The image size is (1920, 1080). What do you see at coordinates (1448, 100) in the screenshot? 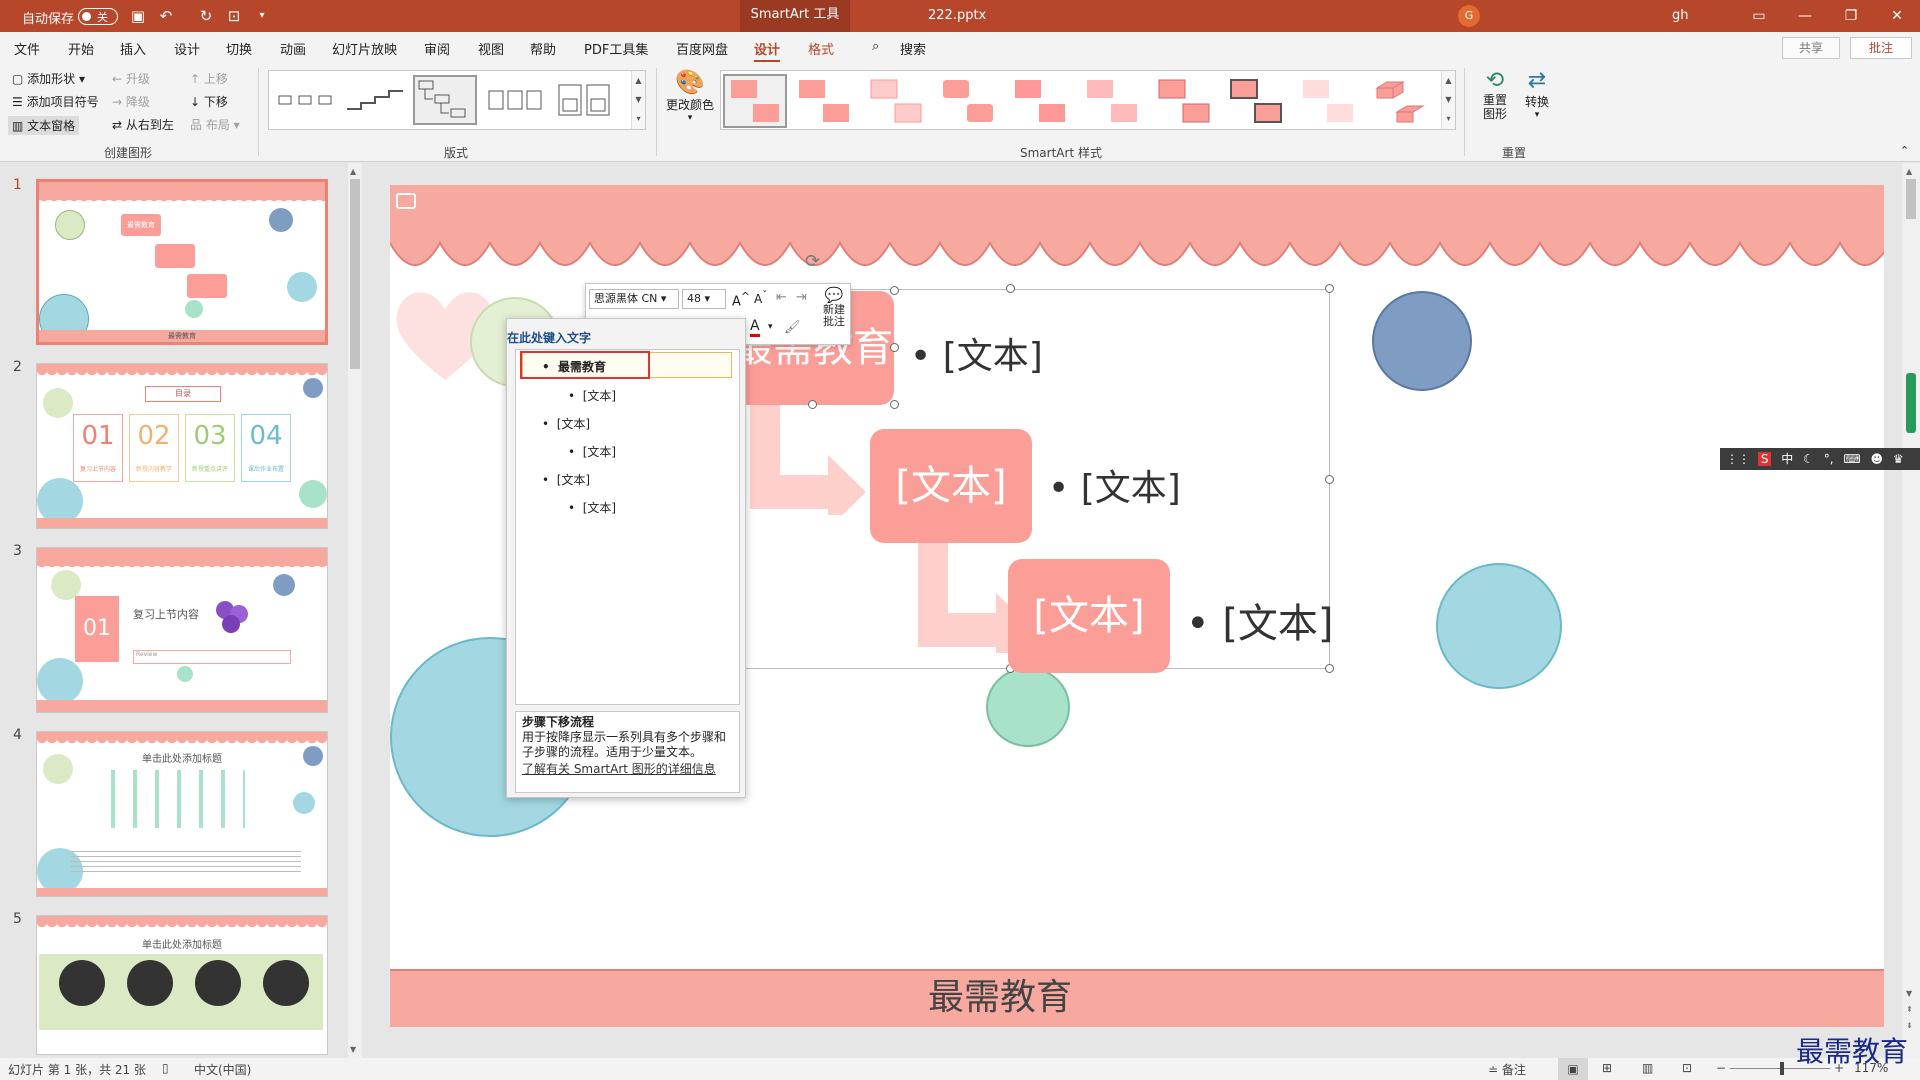
I see `styles-gallery-scroll: ▲ ▼ ▾` at bounding box center [1448, 100].